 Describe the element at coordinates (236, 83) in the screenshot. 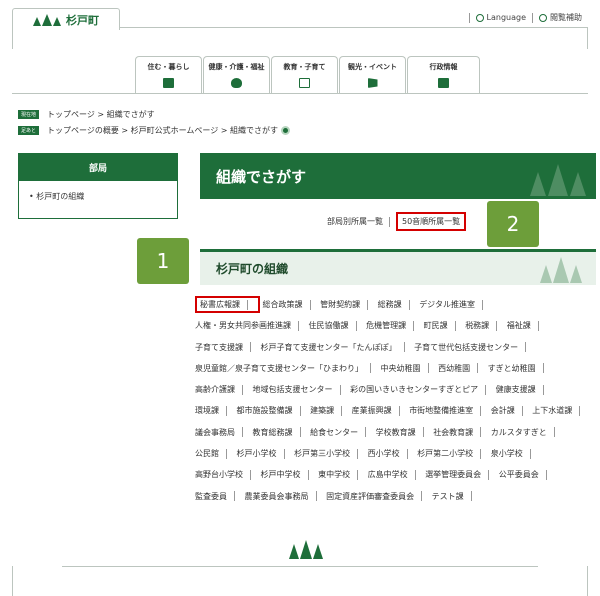

I see `heart-hand-icon` at that location.